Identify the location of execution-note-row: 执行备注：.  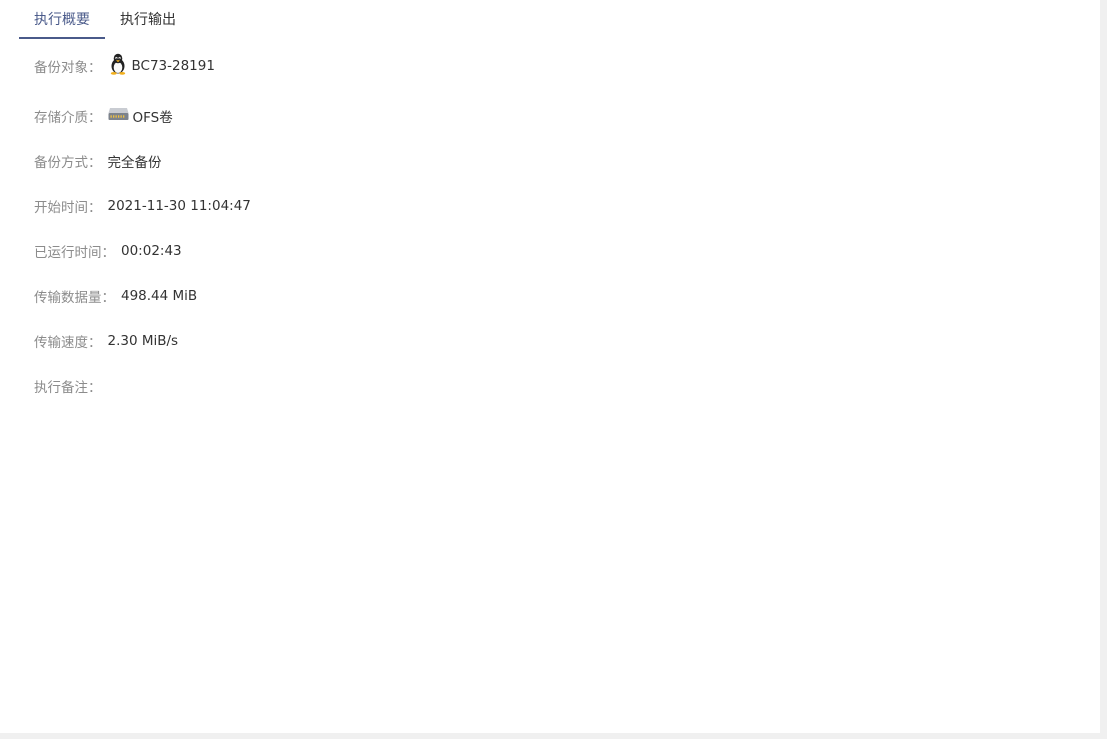
(71, 386).